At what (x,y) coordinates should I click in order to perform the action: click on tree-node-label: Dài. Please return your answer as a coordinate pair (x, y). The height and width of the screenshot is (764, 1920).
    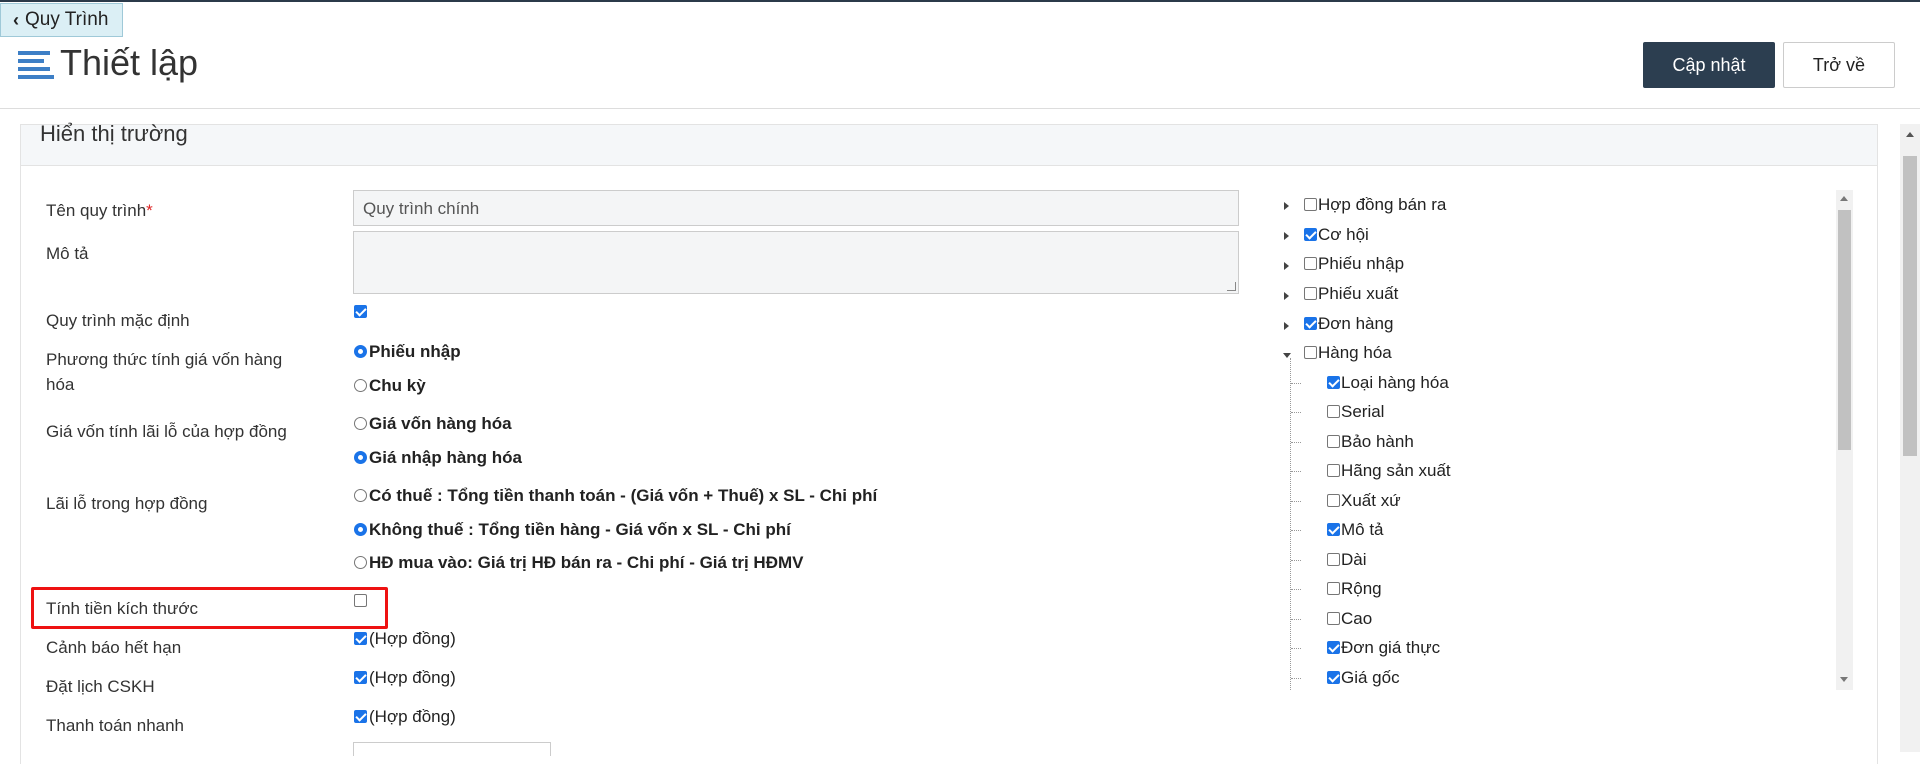
    Looking at the image, I should click on (1354, 559).